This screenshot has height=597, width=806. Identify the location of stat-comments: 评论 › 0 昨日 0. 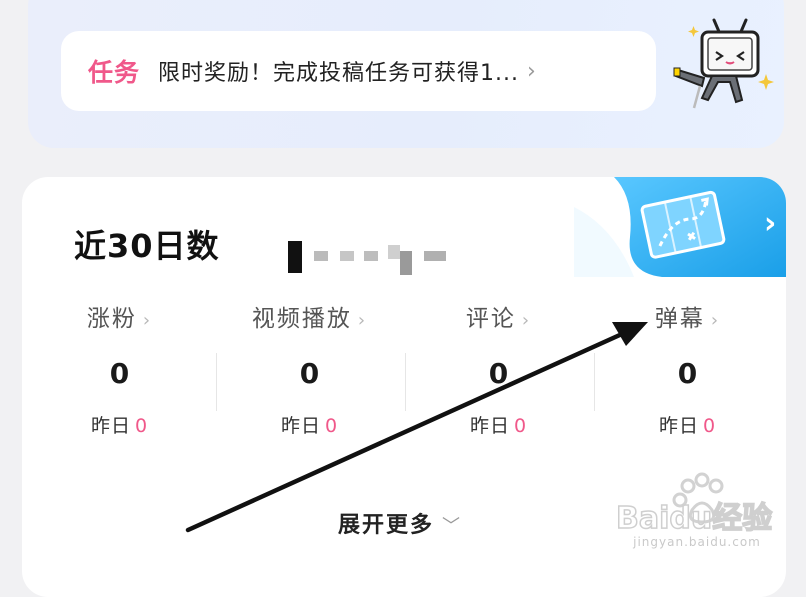
(498, 375).